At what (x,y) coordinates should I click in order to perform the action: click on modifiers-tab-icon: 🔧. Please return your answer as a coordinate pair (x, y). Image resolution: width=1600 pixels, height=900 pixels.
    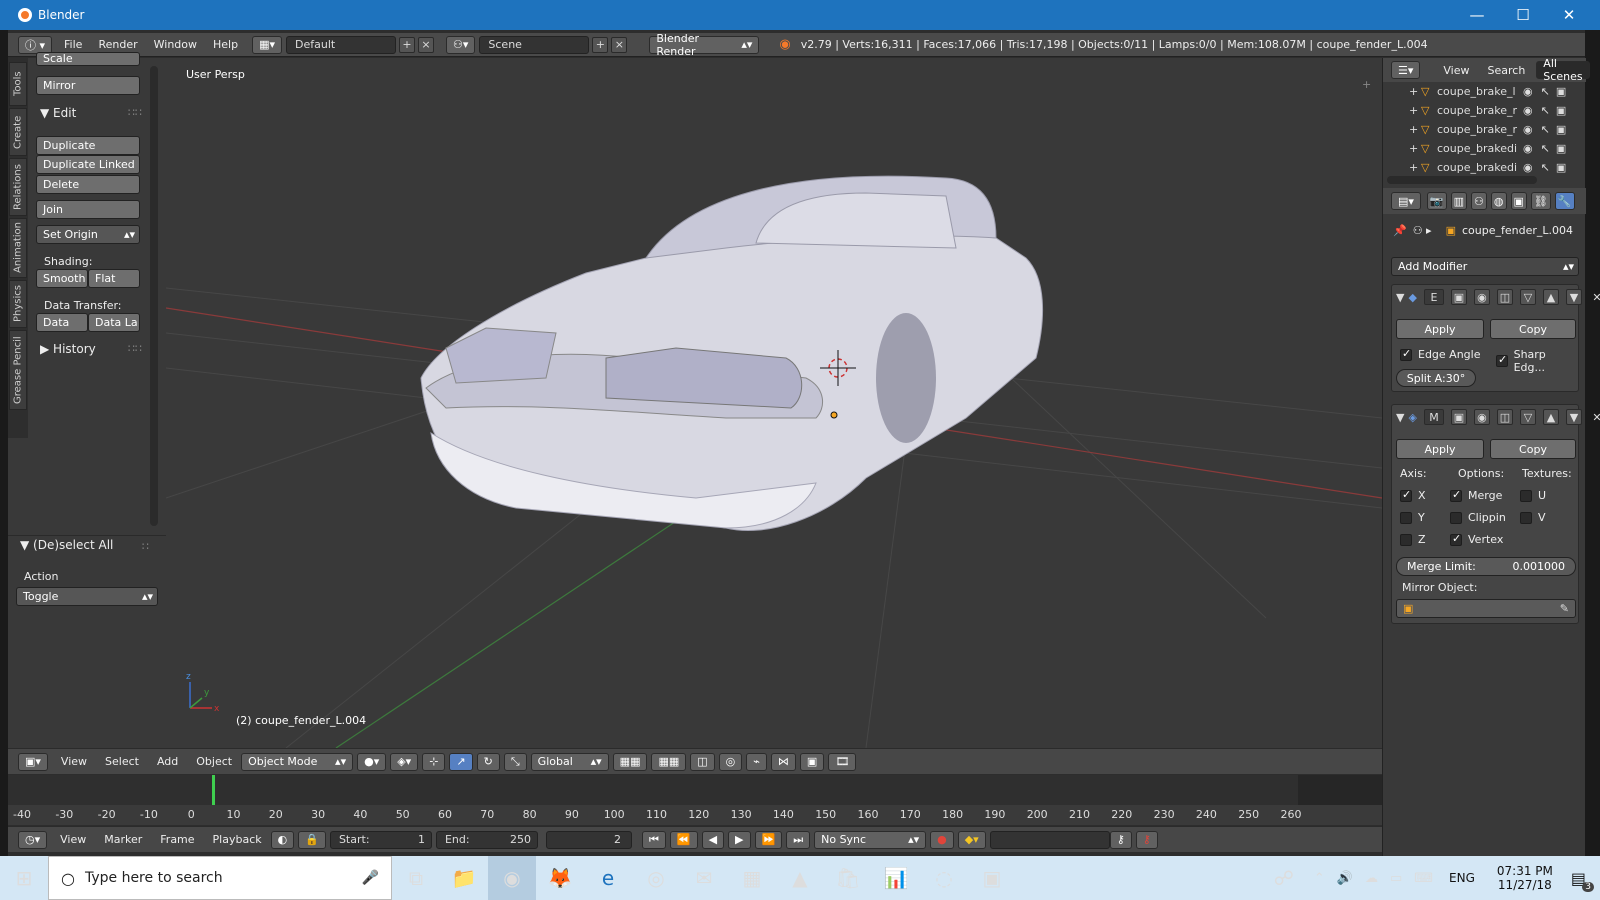
    Looking at the image, I should click on (1564, 201).